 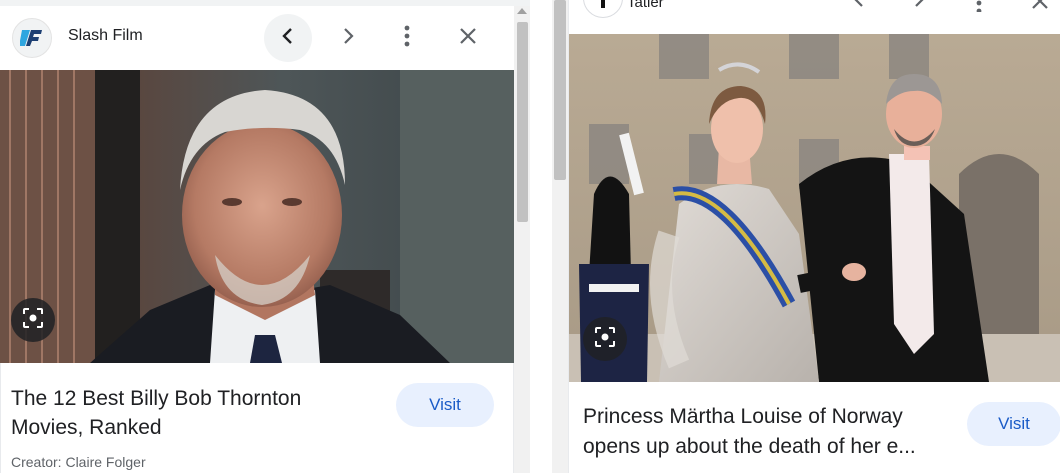 What do you see at coordinates (814, 17) in the screenshot?
I see `preview-header-right: Tatler` at bounding box center [814, 17].